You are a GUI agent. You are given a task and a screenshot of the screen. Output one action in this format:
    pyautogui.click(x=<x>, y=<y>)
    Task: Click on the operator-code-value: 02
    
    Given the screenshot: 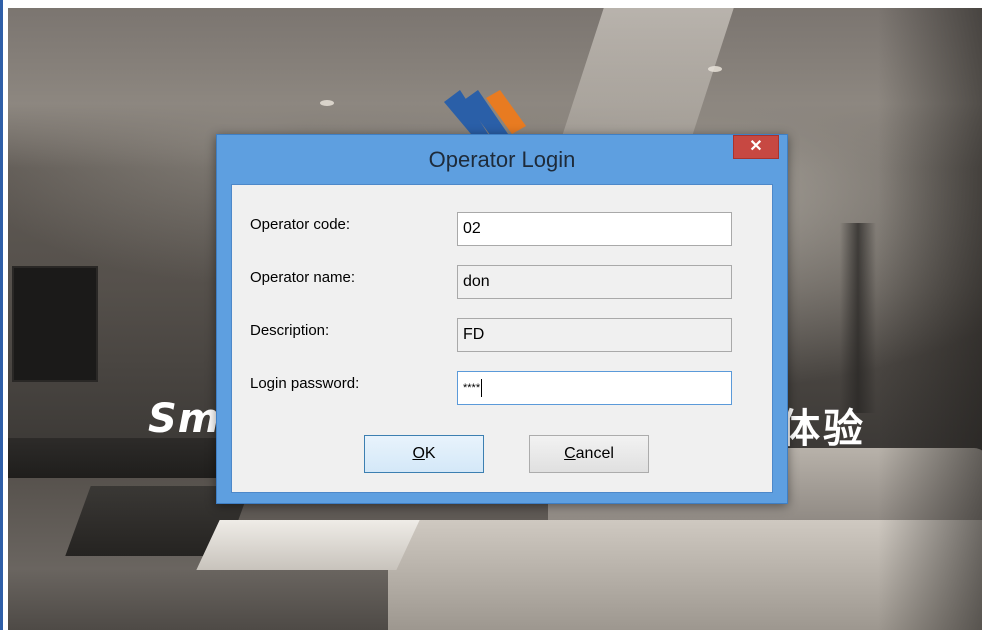 What is the action you would take?
    pyautogui.click(x=472, y=228)
    